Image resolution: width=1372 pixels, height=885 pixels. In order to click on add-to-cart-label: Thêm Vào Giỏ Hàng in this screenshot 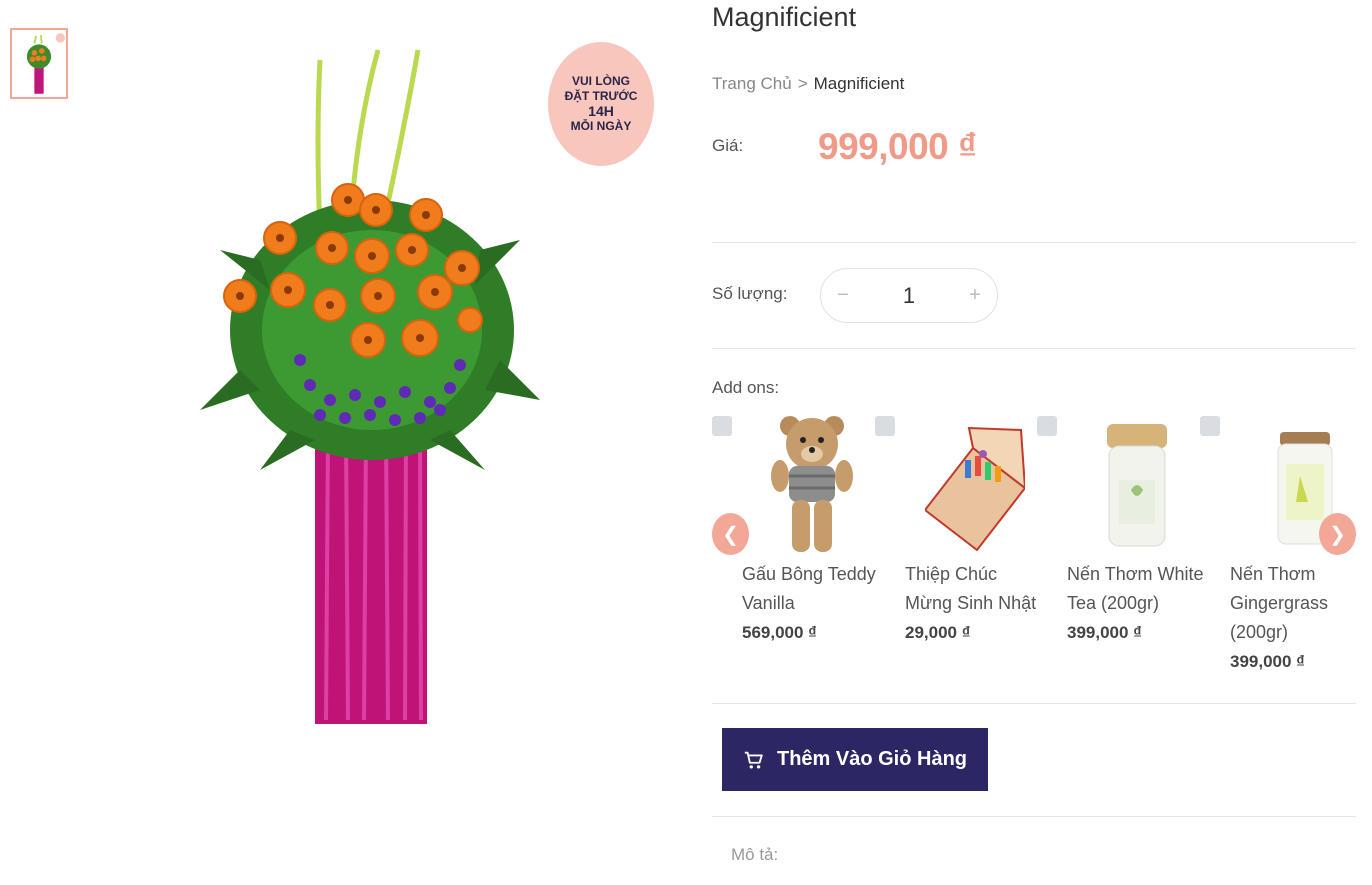, I will do `click(872, 759)`.